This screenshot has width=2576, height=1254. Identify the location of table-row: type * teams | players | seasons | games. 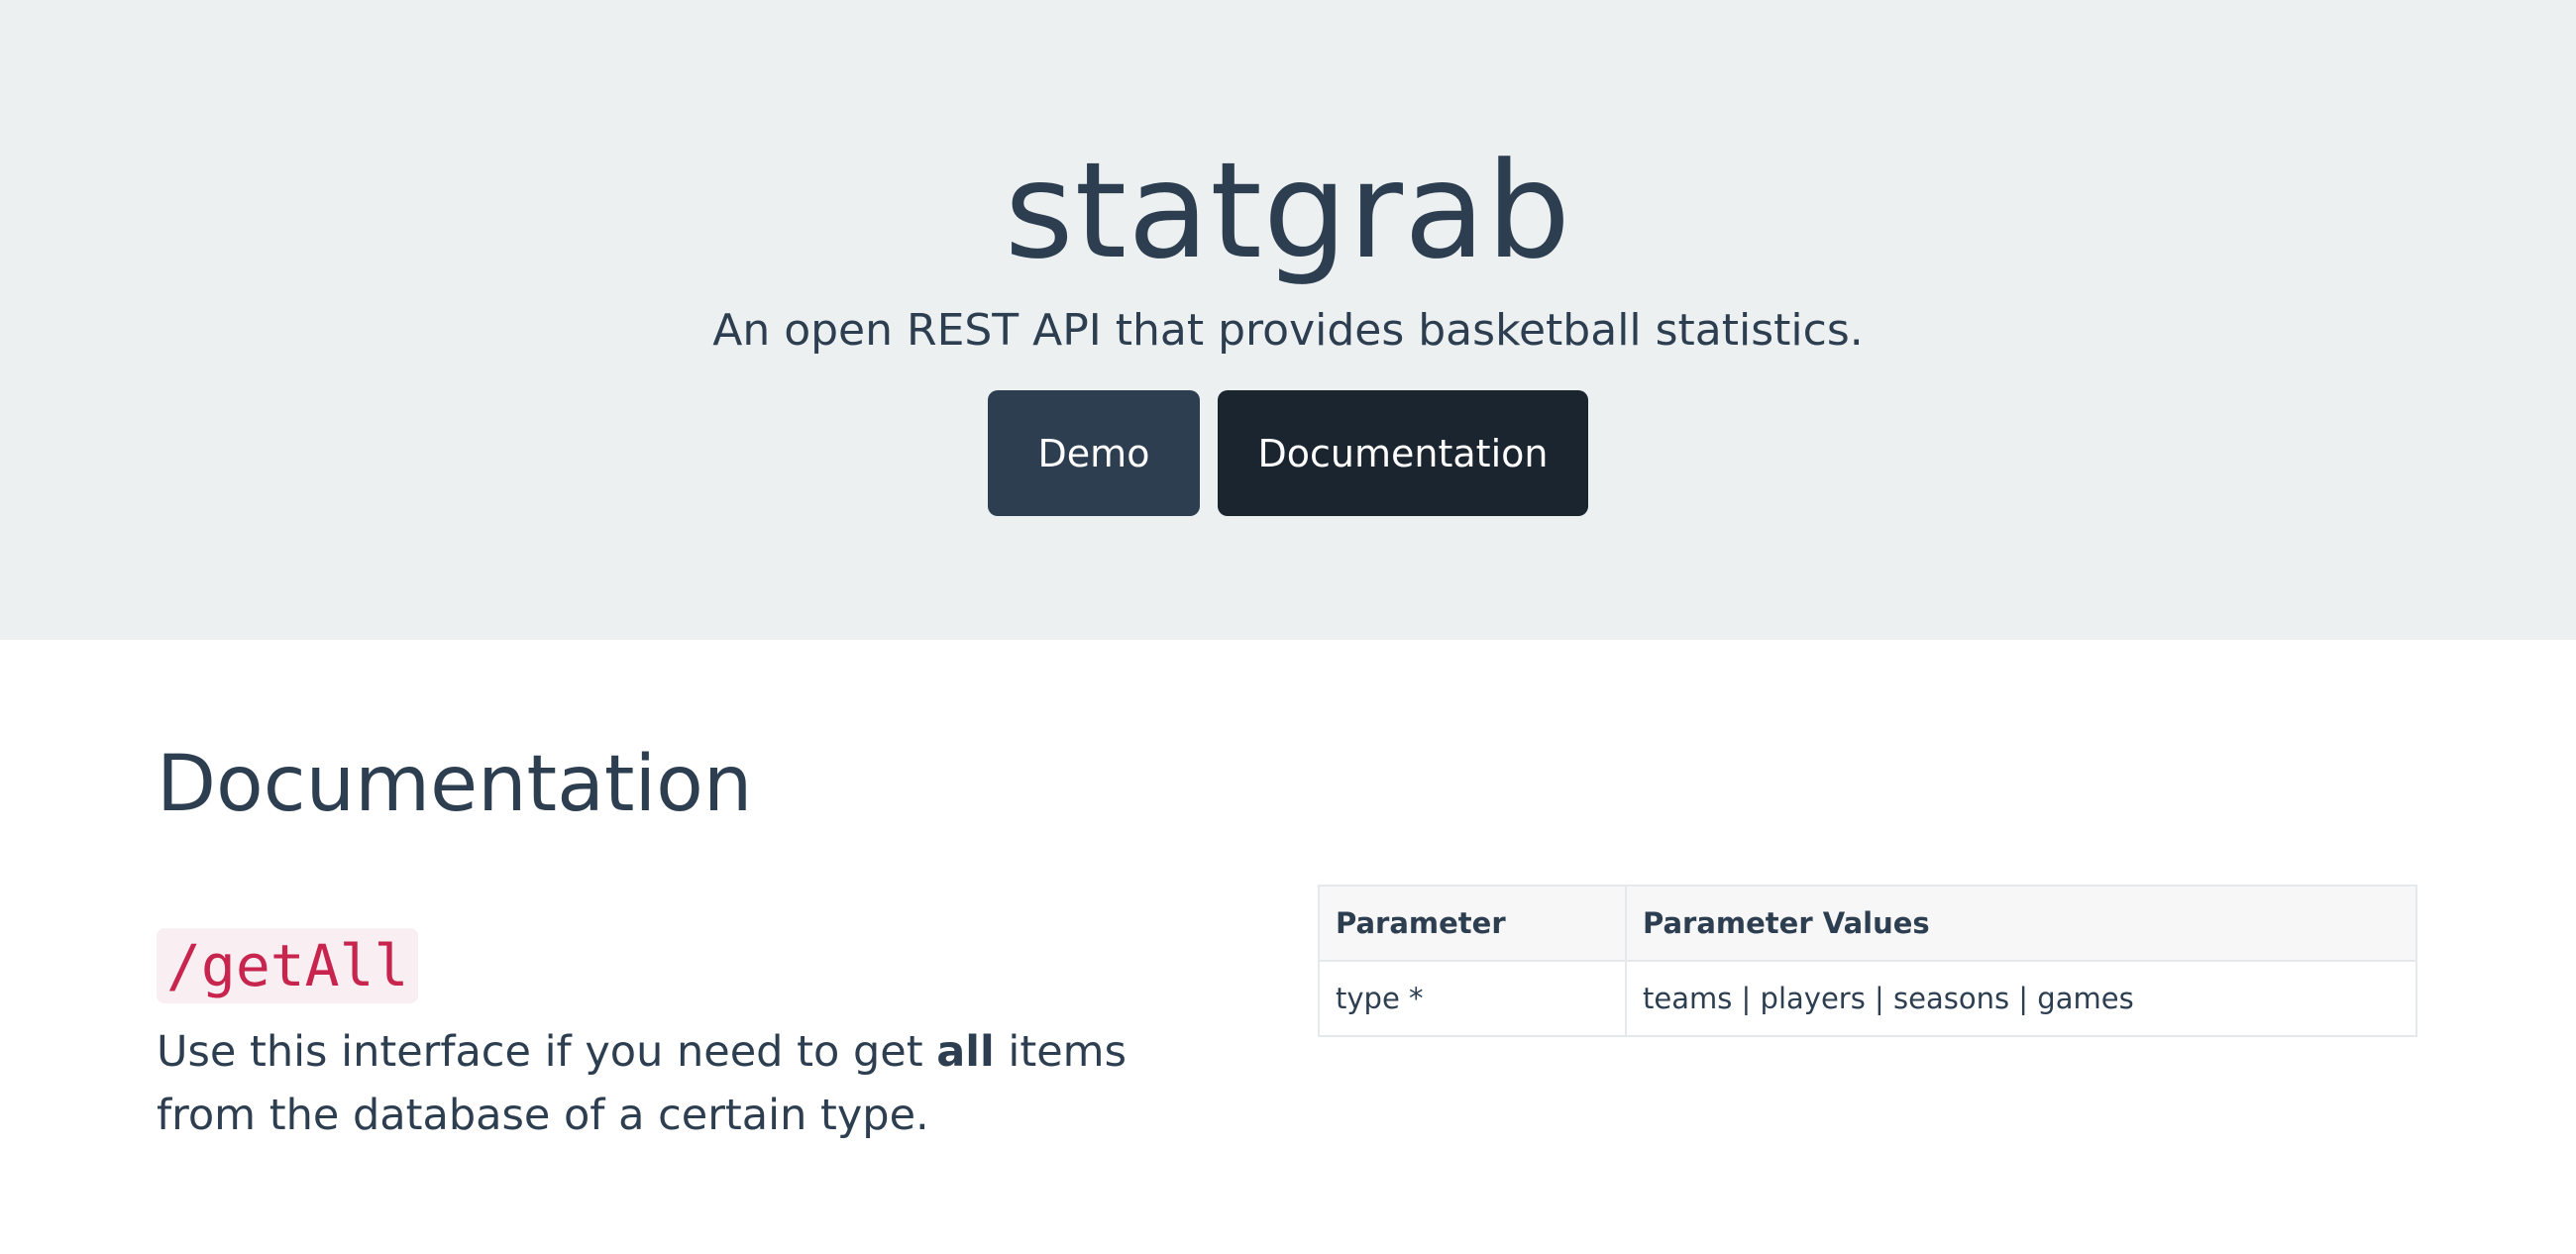
(1867, 998).